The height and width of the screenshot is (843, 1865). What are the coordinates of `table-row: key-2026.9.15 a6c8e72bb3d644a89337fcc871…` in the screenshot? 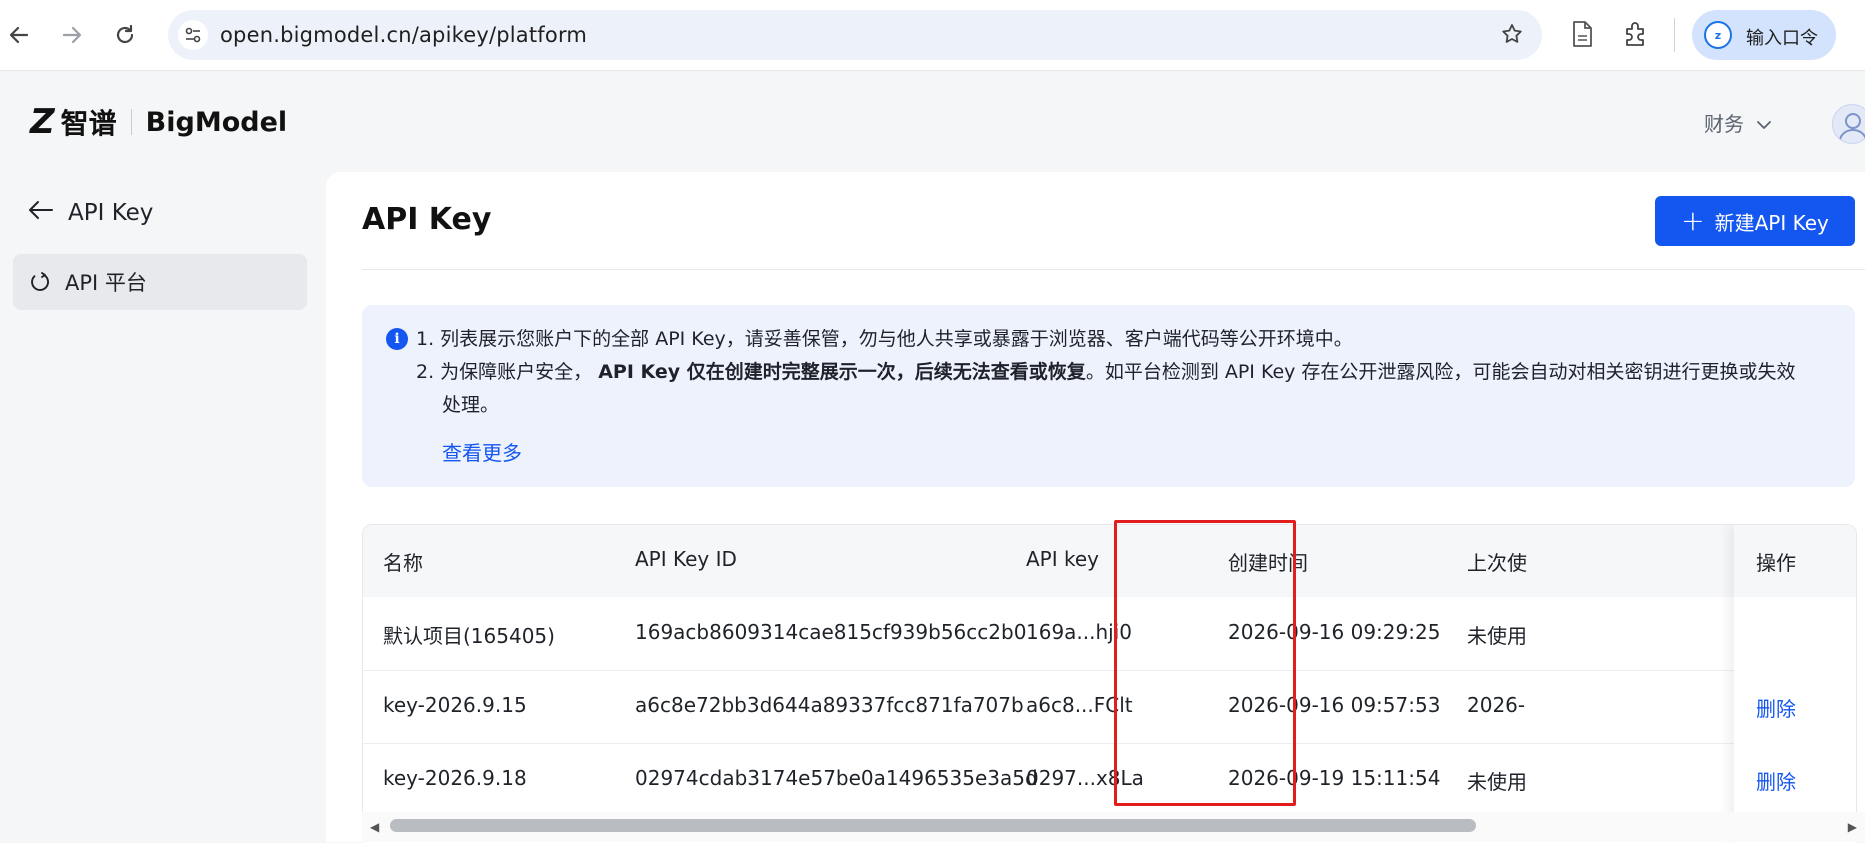 It's located at (1109, 707).